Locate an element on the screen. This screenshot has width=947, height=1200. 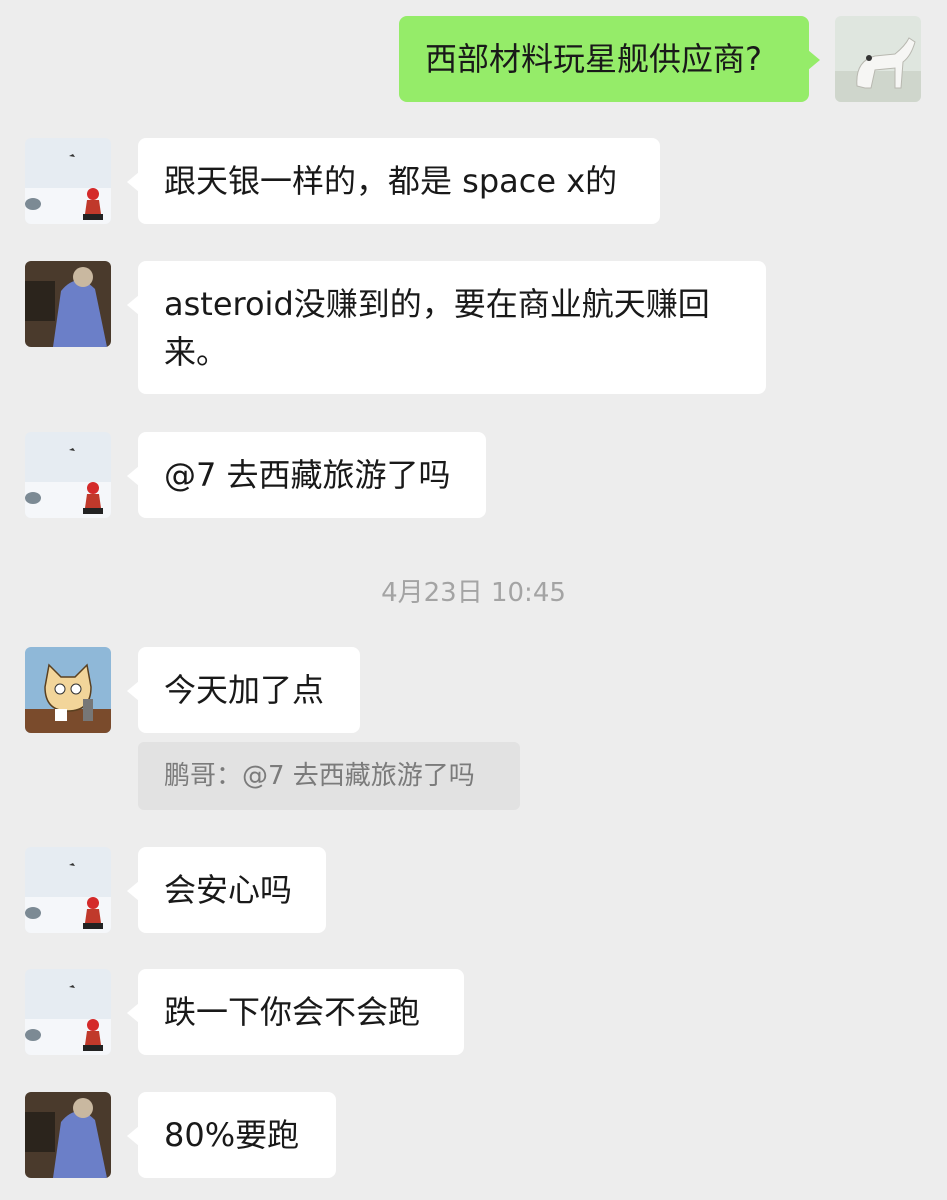
message-text: 会安心吗 is located at coordinates (228, 890).